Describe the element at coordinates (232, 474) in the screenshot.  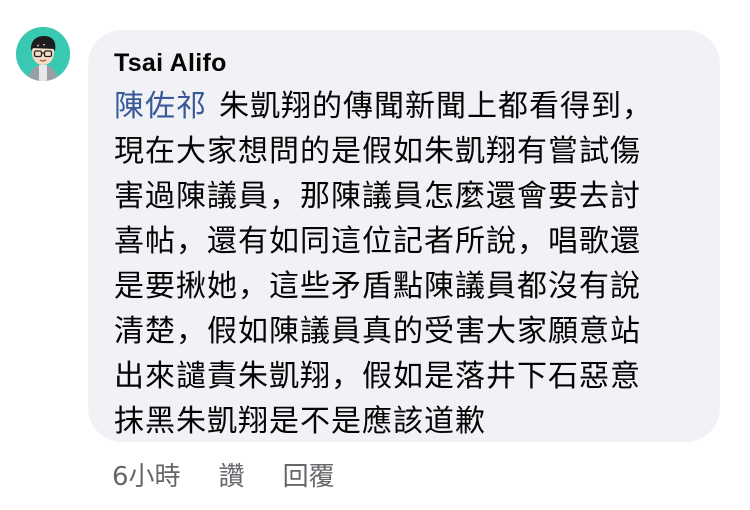
I see `like-button: 讚` at that location.